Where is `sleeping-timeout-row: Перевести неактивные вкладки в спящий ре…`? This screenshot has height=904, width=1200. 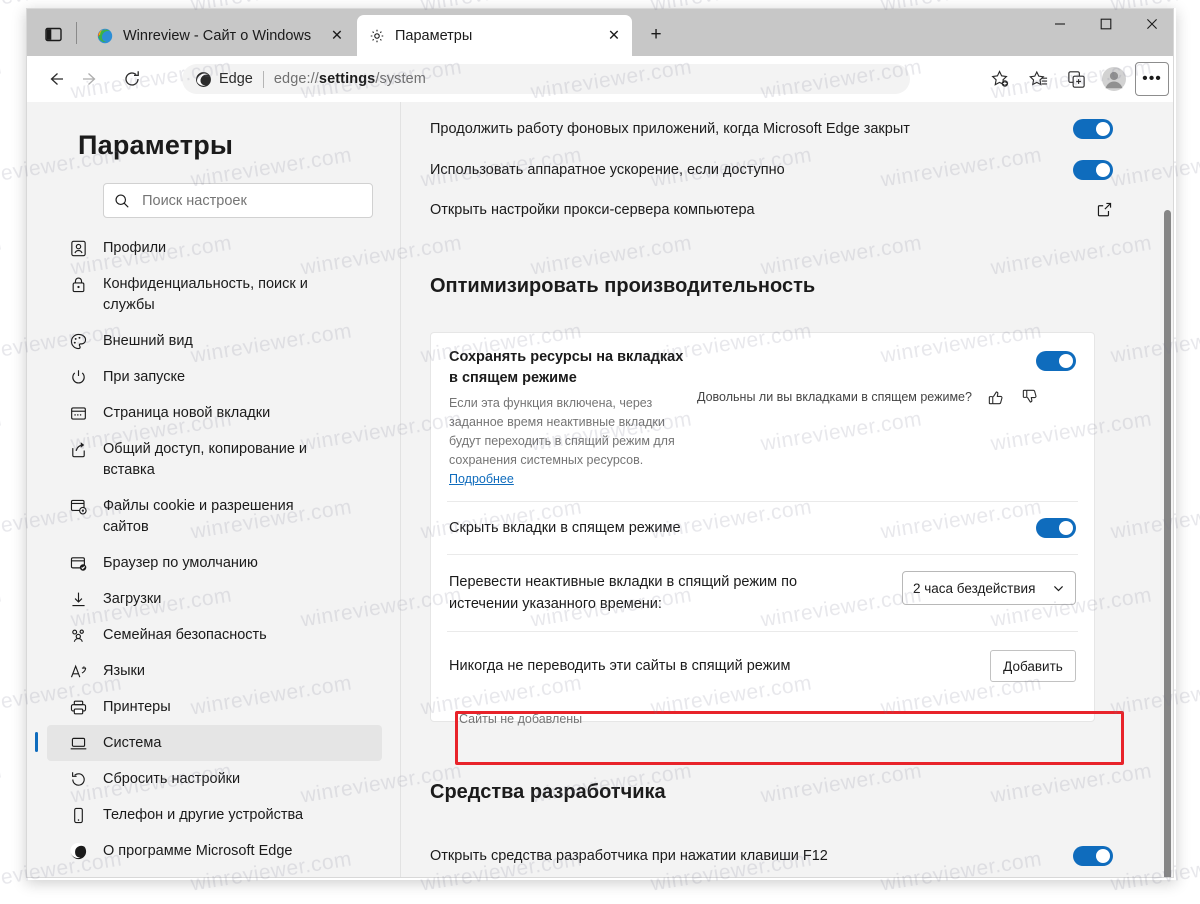 sleeping-timeout-row: Перевести неактивные вкладки в спящий ре… is located at coordinates (762, 593).